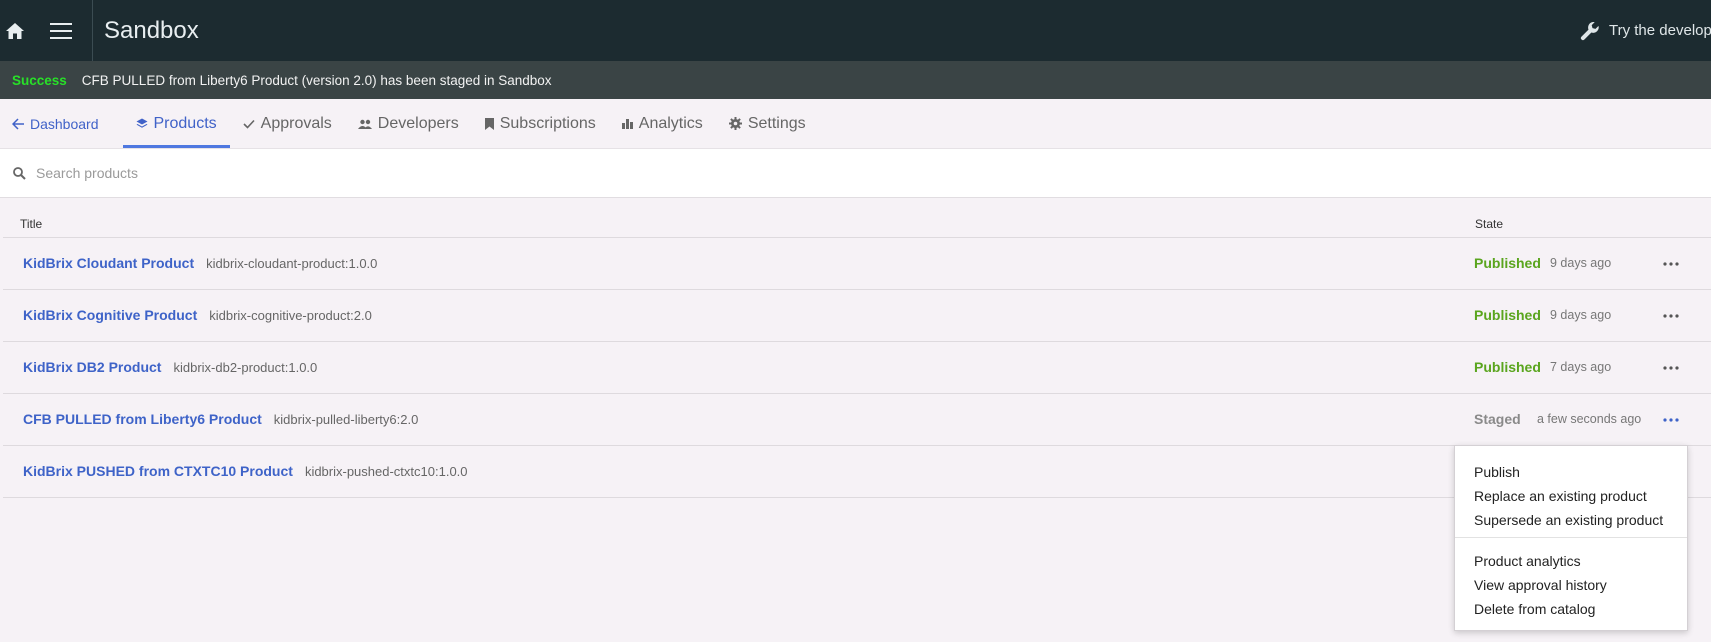  What do you see at coordinates (670, 123) in the screenshot?
I see `tab-analytics-label: Analytics` at bounding box center [670, 123].